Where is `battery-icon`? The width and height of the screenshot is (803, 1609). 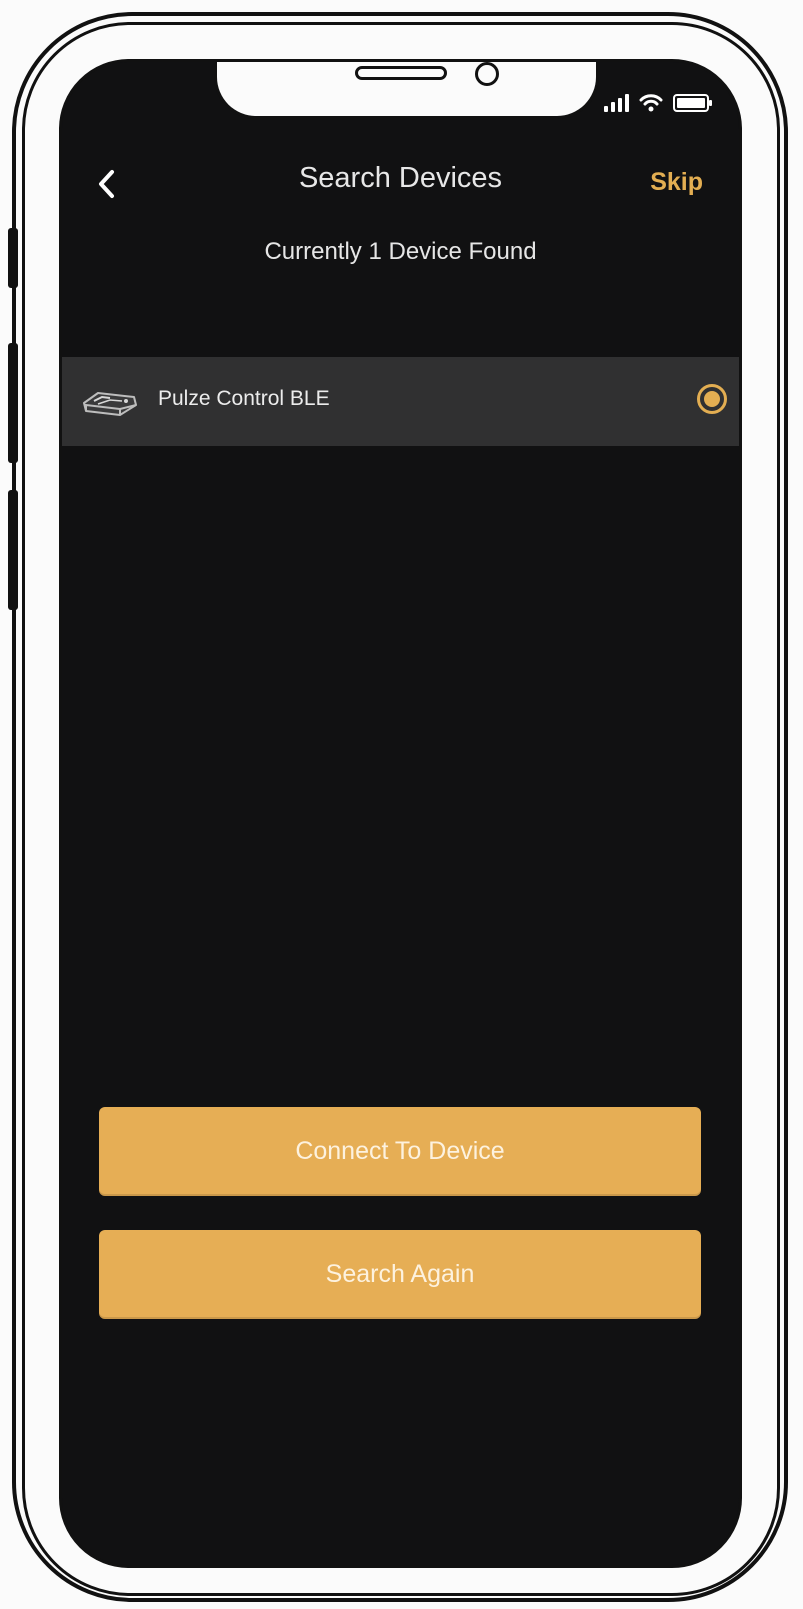
battery-icon is located at coordinates (692, 103).